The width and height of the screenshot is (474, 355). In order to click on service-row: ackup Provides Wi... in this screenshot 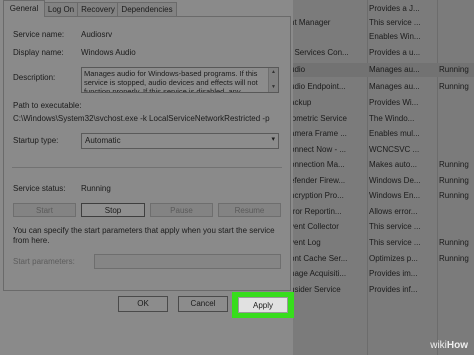, I will do `click(382, 103)`.